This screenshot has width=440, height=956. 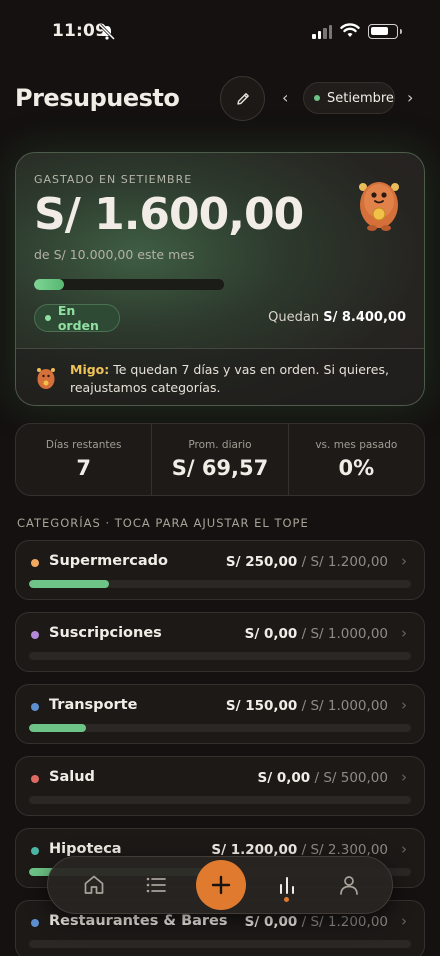 What do you see at coordinates (220, 445) in the screenshot?
I see `stat-label: Prom. diario` at bounding box center [220, 445].